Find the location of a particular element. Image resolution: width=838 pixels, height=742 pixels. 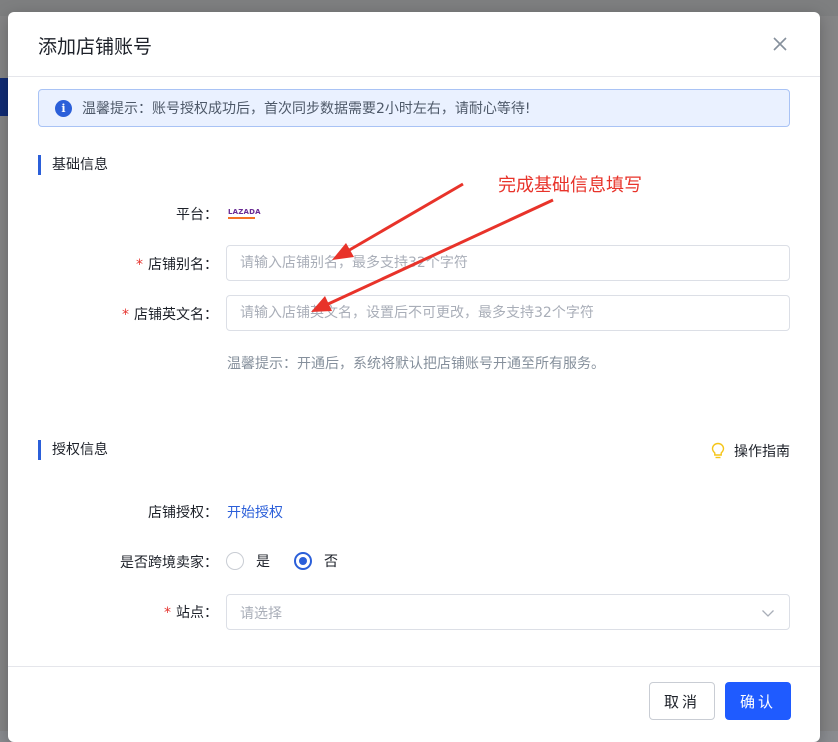

radio-no is located at coordinates (303, 561).